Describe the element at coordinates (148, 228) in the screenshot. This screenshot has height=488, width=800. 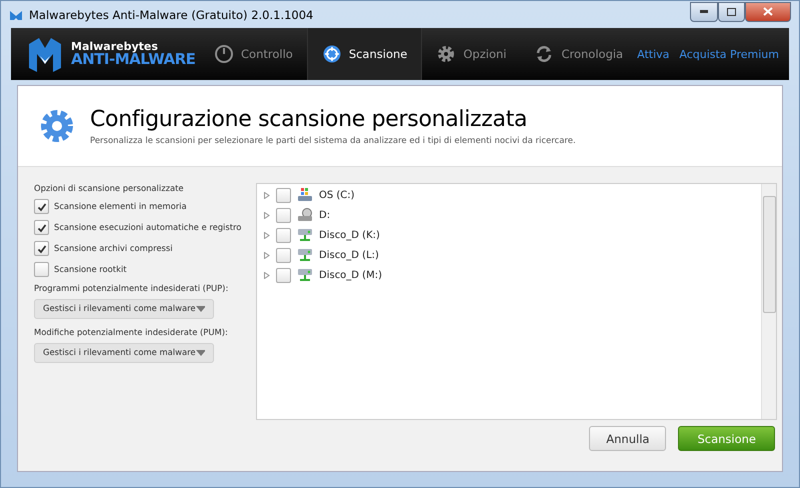
I see `checkbox-label: Scansione esecuzioni automatiche e registro` at that location.